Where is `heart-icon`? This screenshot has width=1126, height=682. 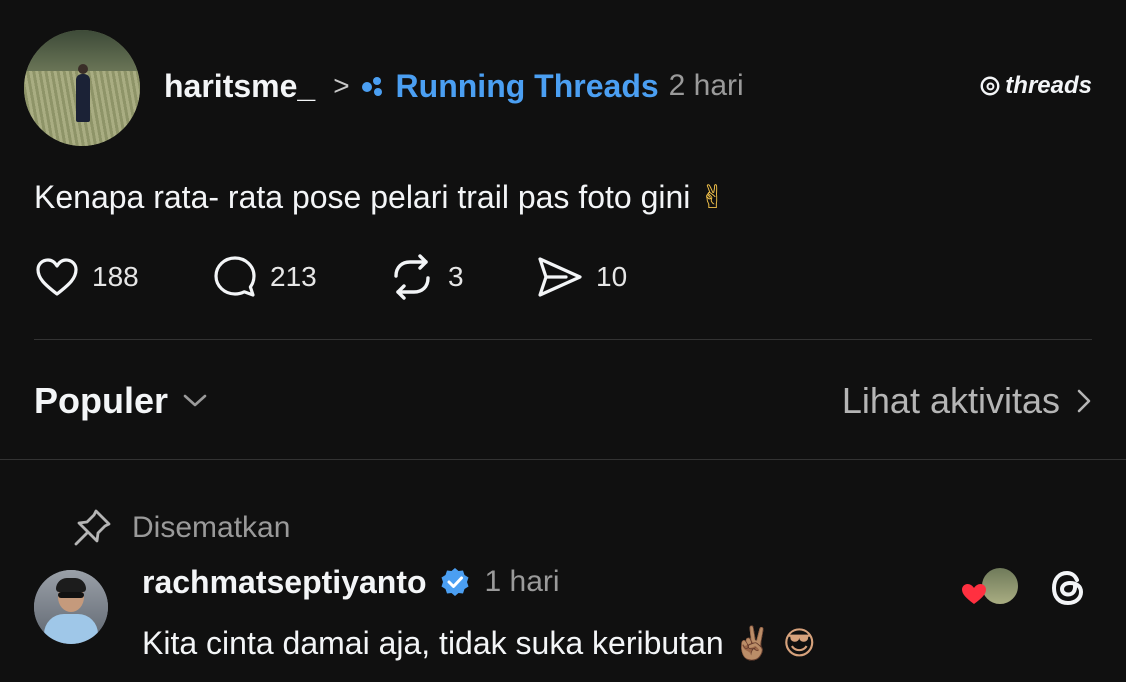 heart-icon is located at coordinates (57, 277).